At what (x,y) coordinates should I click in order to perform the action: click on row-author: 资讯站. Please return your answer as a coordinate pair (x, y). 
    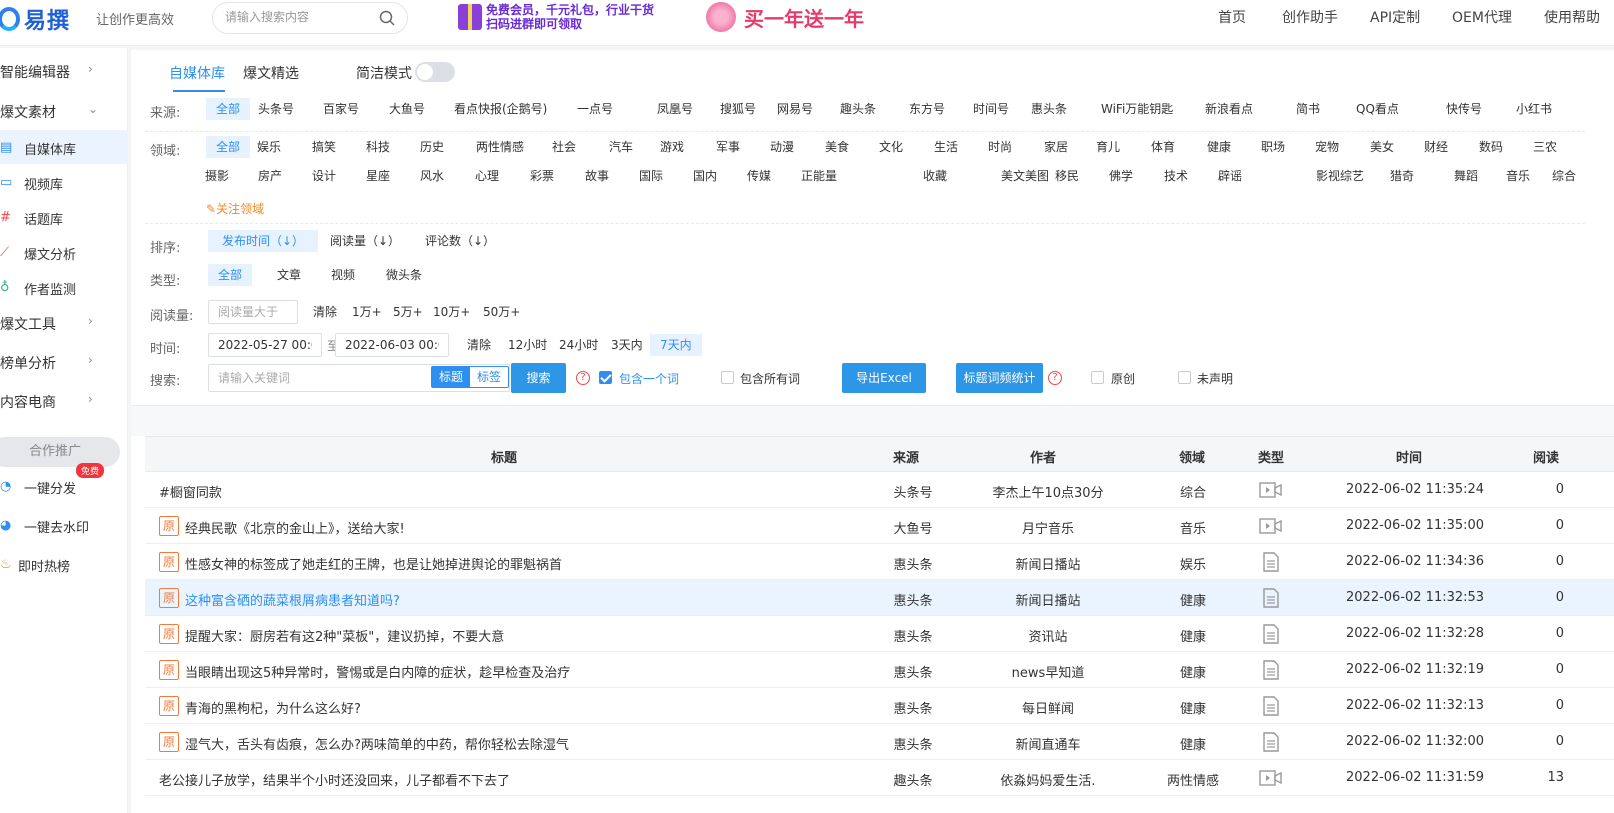
    Looking at the image, I should click on (1048, 635).